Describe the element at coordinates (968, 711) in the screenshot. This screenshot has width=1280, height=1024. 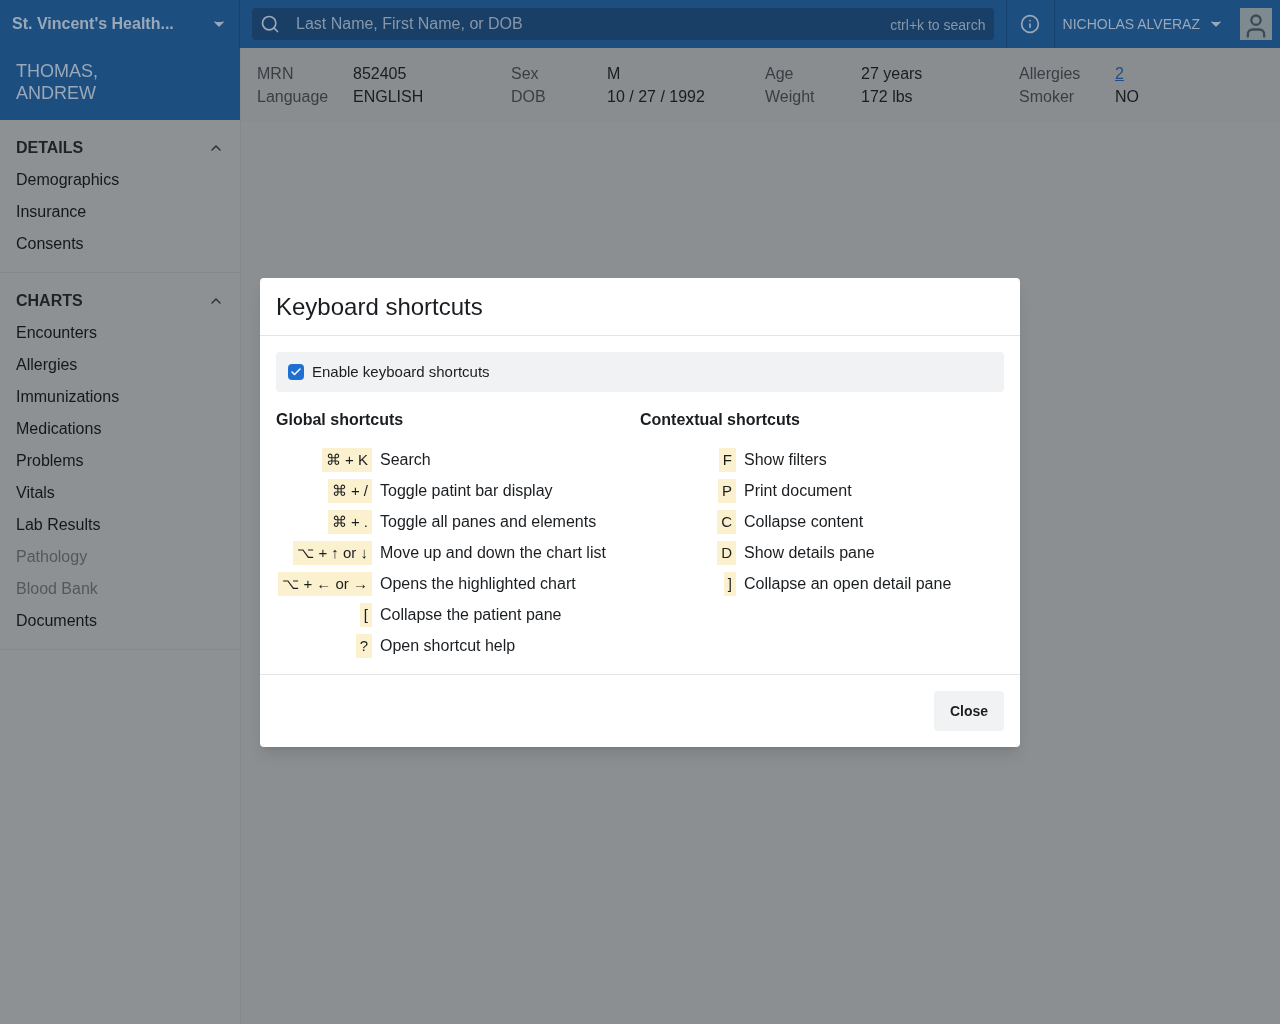
I see `close-button: Close` at that location.